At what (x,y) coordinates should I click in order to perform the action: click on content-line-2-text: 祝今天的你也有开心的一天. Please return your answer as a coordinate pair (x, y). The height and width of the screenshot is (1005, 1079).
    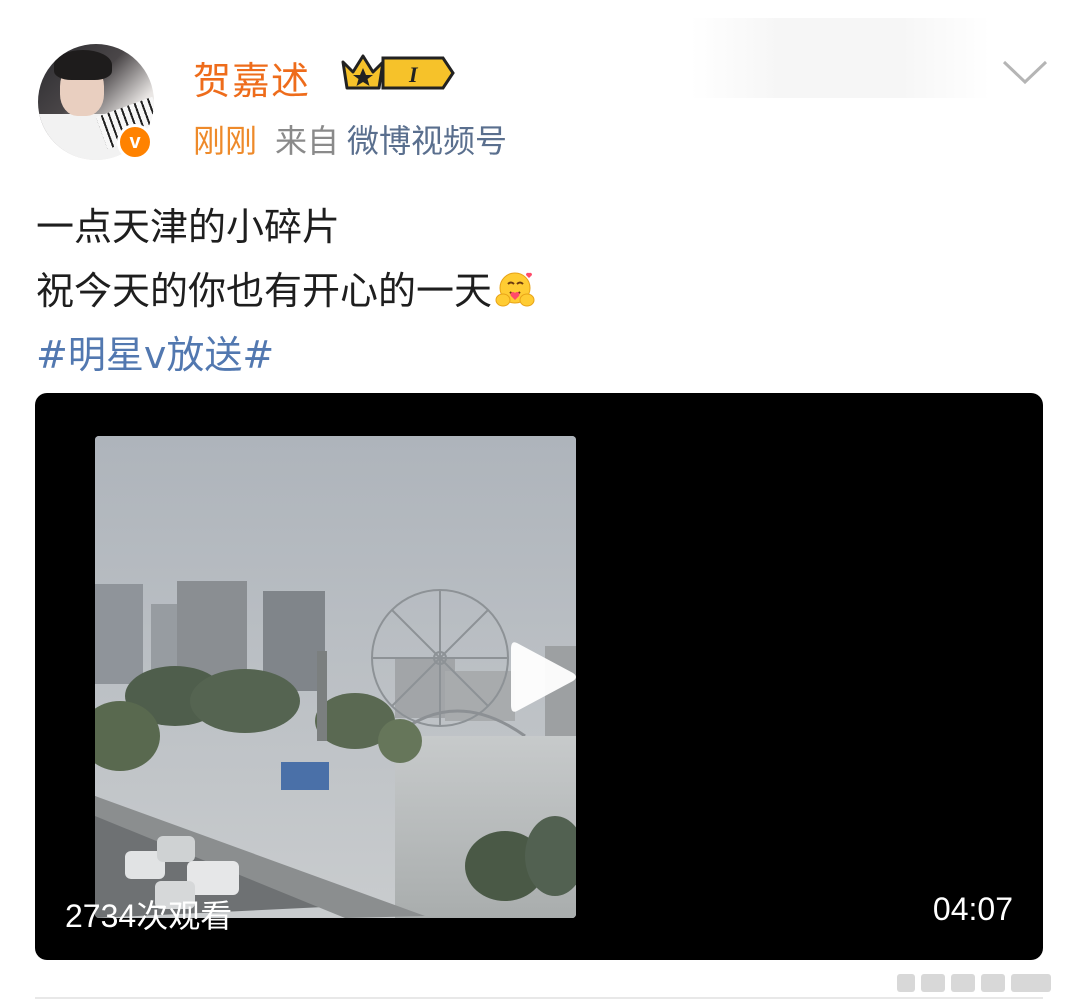
    Looking at the image, I should click on (264, 291).